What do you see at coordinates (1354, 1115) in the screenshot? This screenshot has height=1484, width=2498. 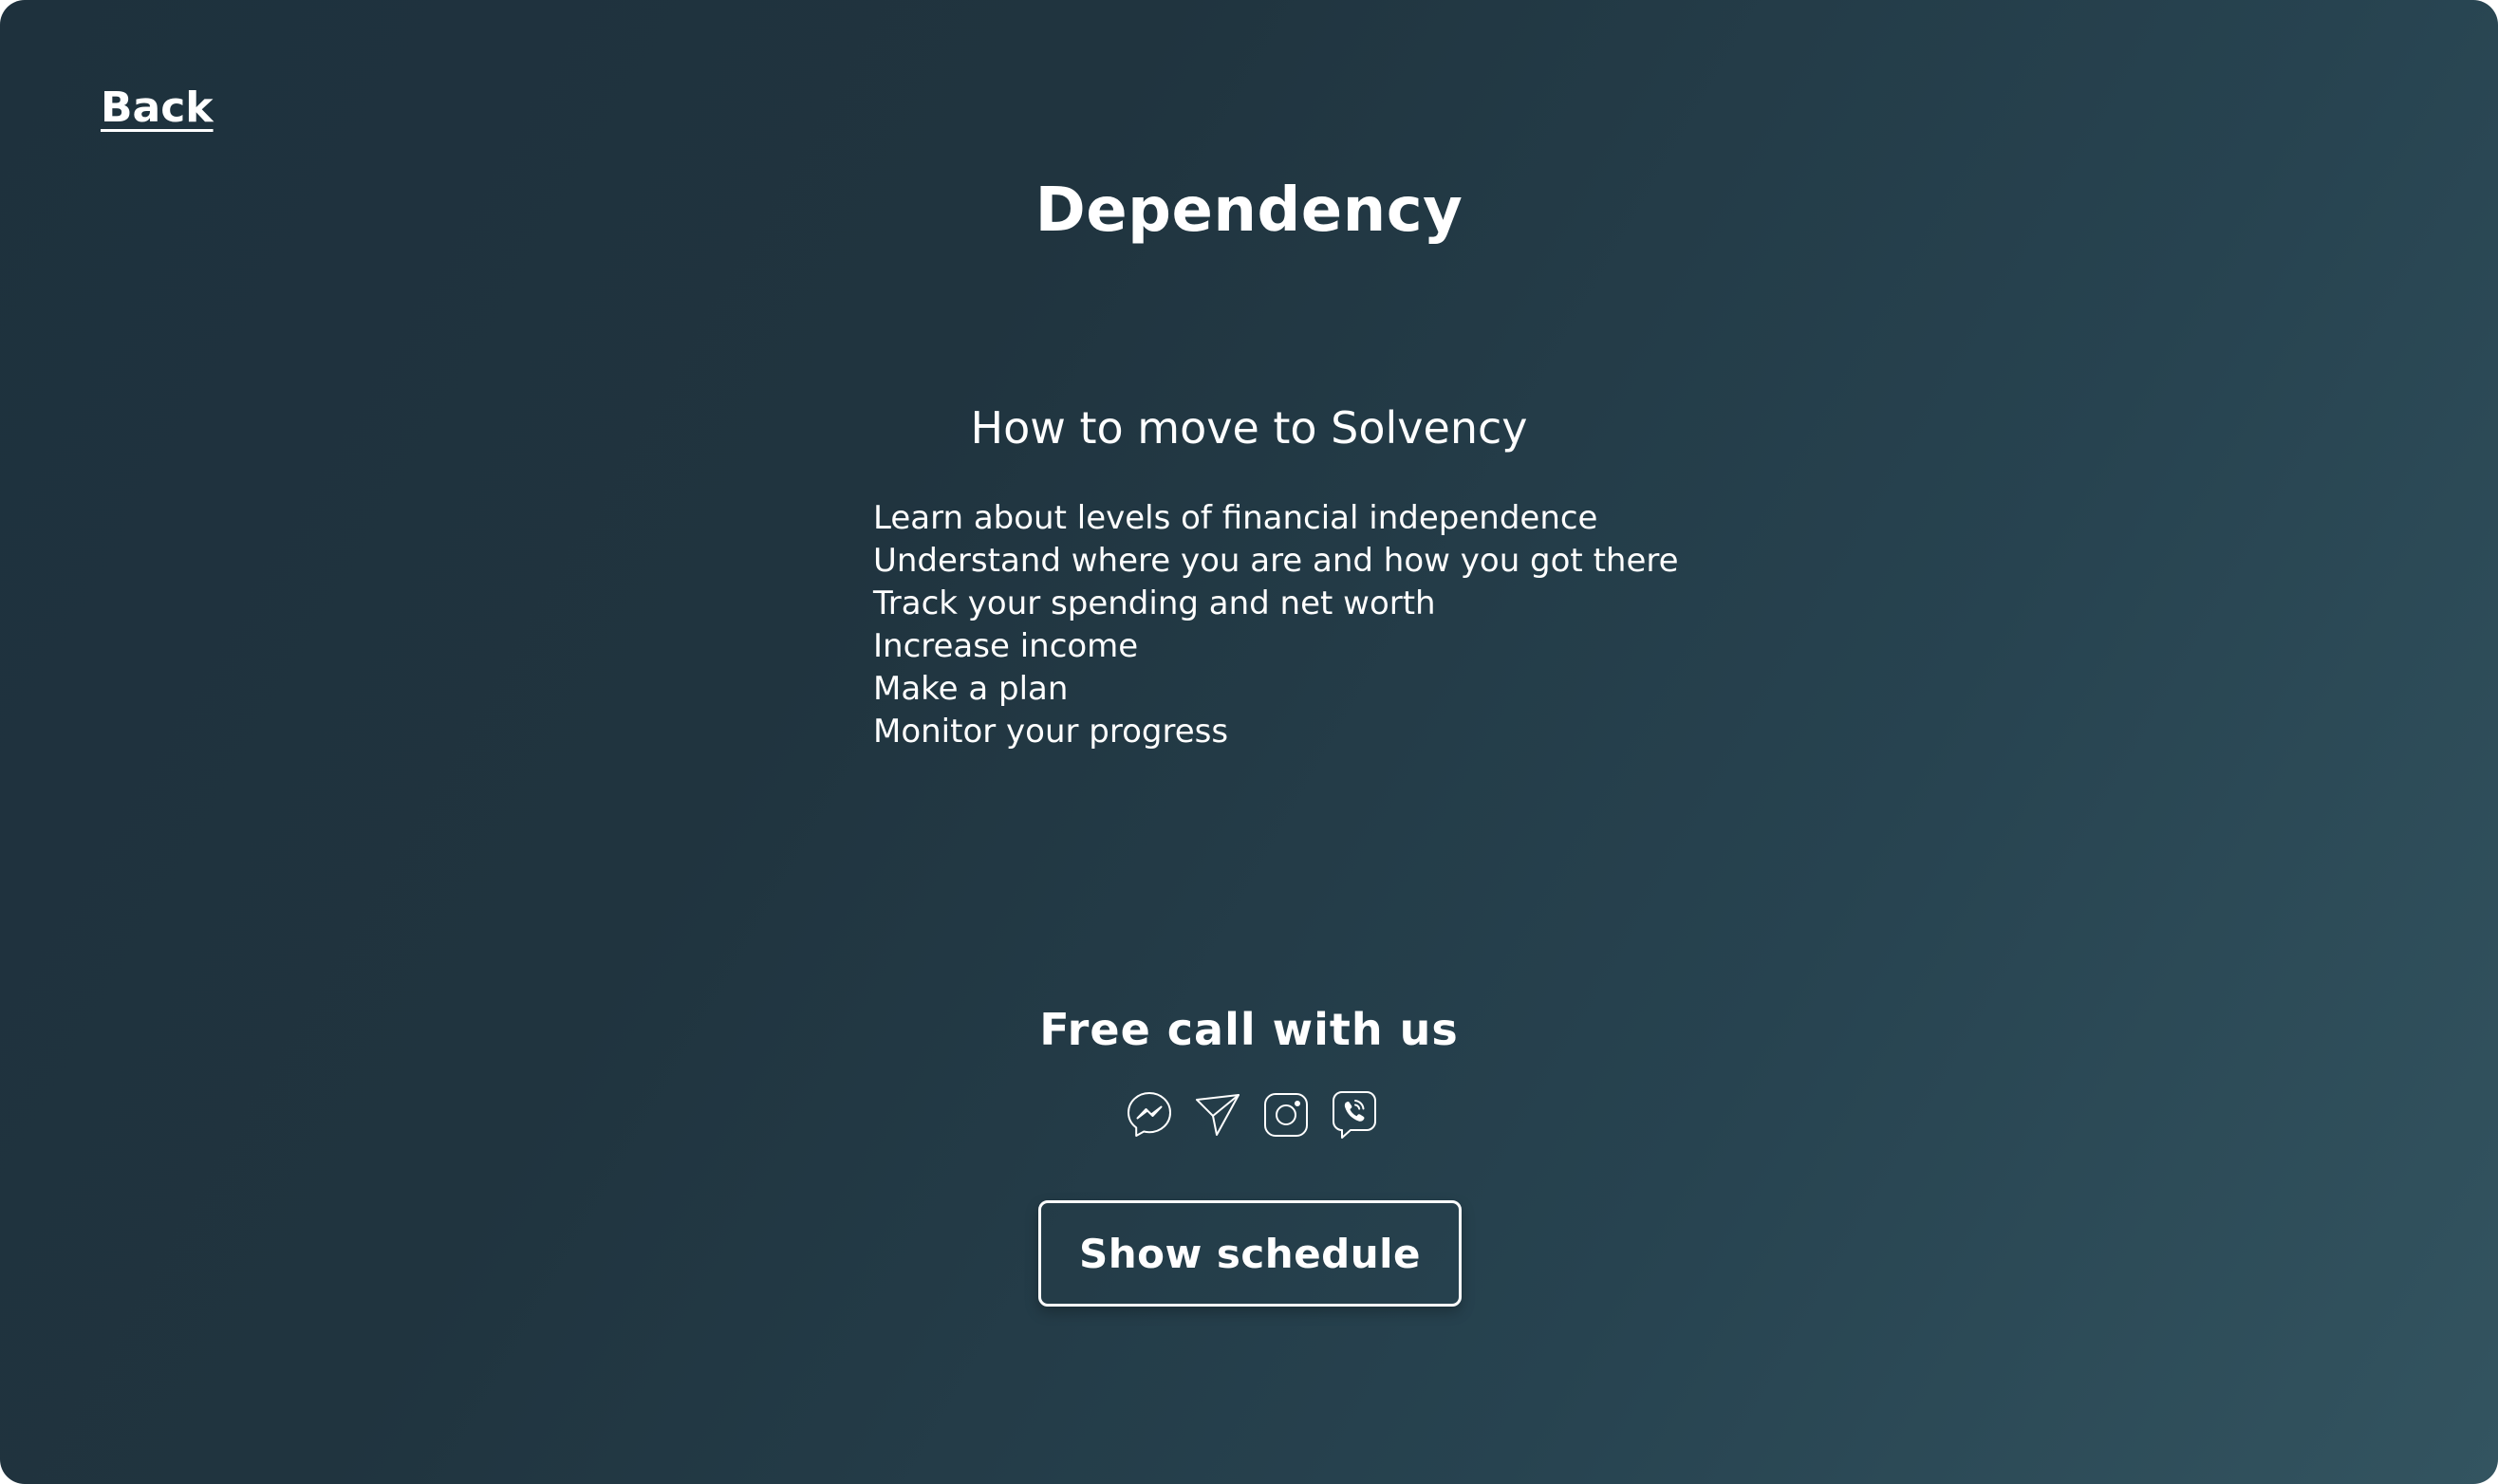 I see `viber-icon` at bounding box center [1354, 1115].